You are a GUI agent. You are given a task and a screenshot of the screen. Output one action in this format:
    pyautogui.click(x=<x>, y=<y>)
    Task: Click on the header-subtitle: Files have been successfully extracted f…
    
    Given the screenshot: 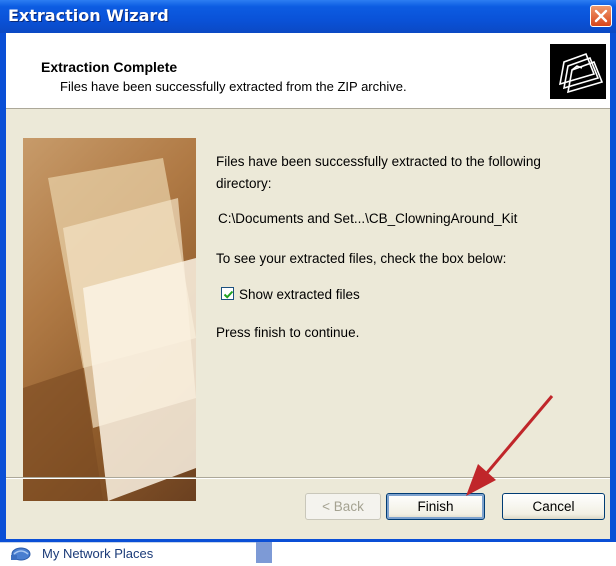 What is the action you would take?
    pyautogui.click(x=233, y=86)
    